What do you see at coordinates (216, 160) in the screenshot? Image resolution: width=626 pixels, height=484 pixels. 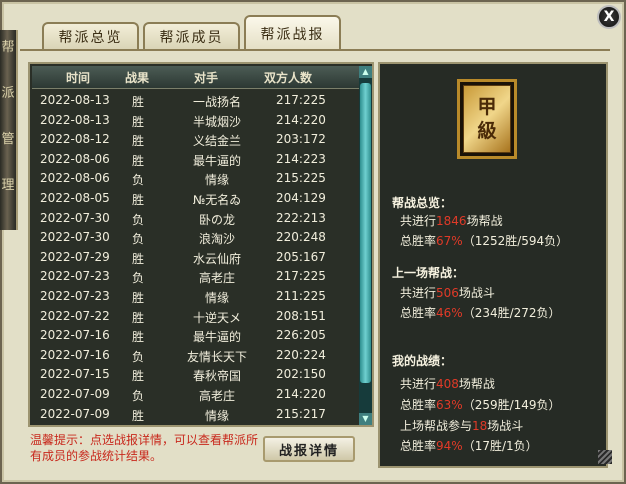 I see `row-opponent: 最牛逼的` at bounding box center [216, 160].